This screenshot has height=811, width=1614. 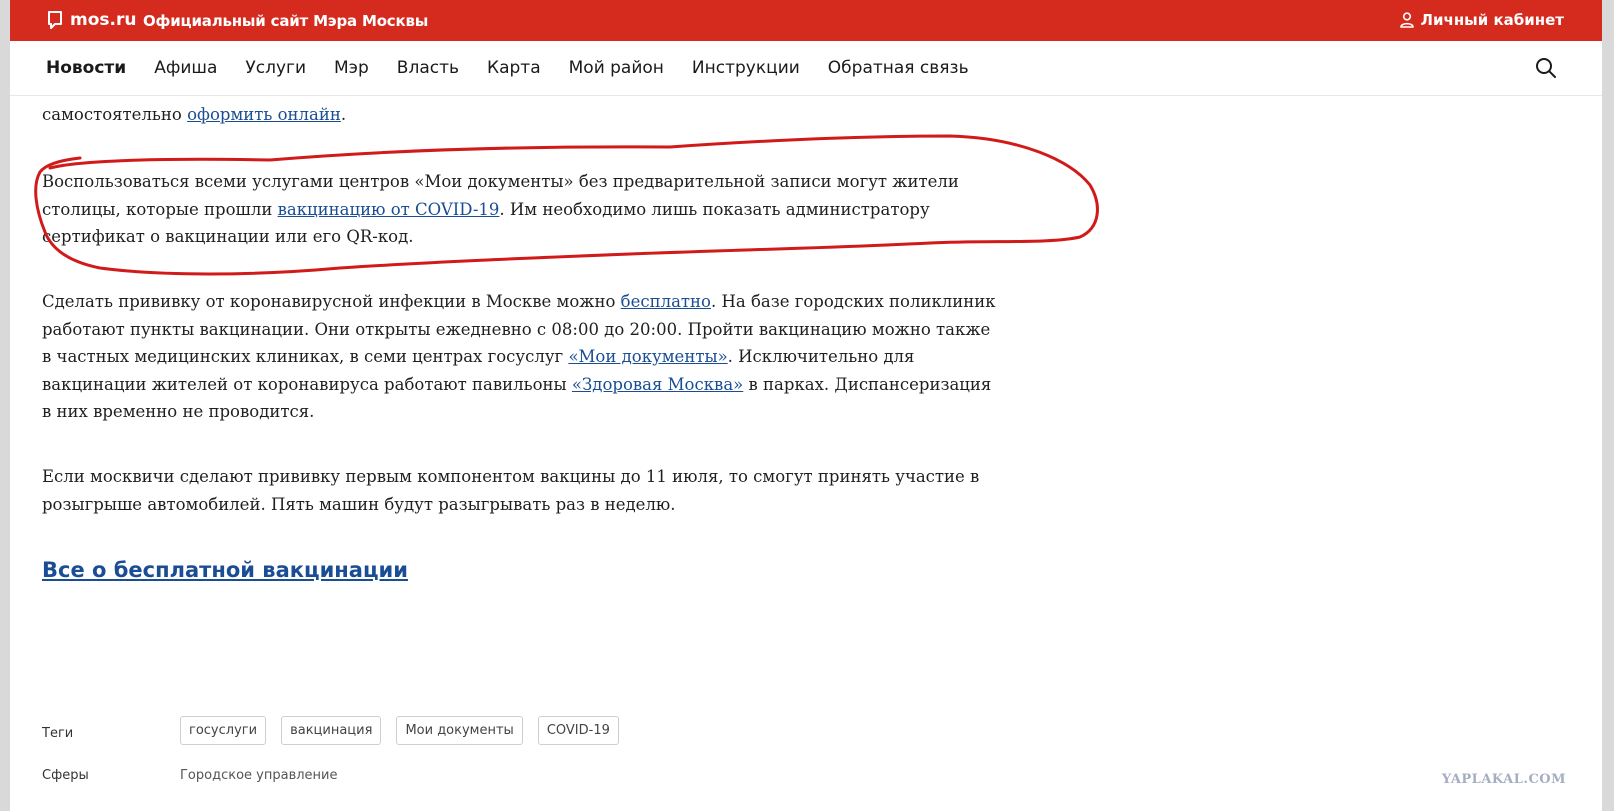 What do you see at coordinates (275, 68) in the screenshot?
I see `nav-item-services: Услуги` at bounding box center [275, 68].